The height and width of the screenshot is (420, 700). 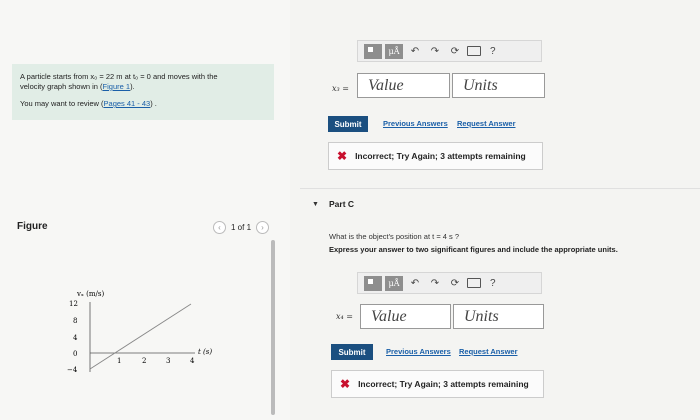 What do you see at coordinates (263, 227) in the screenshot?
I see `chevron-right-icon: ›` at bounding box center [263, 227].